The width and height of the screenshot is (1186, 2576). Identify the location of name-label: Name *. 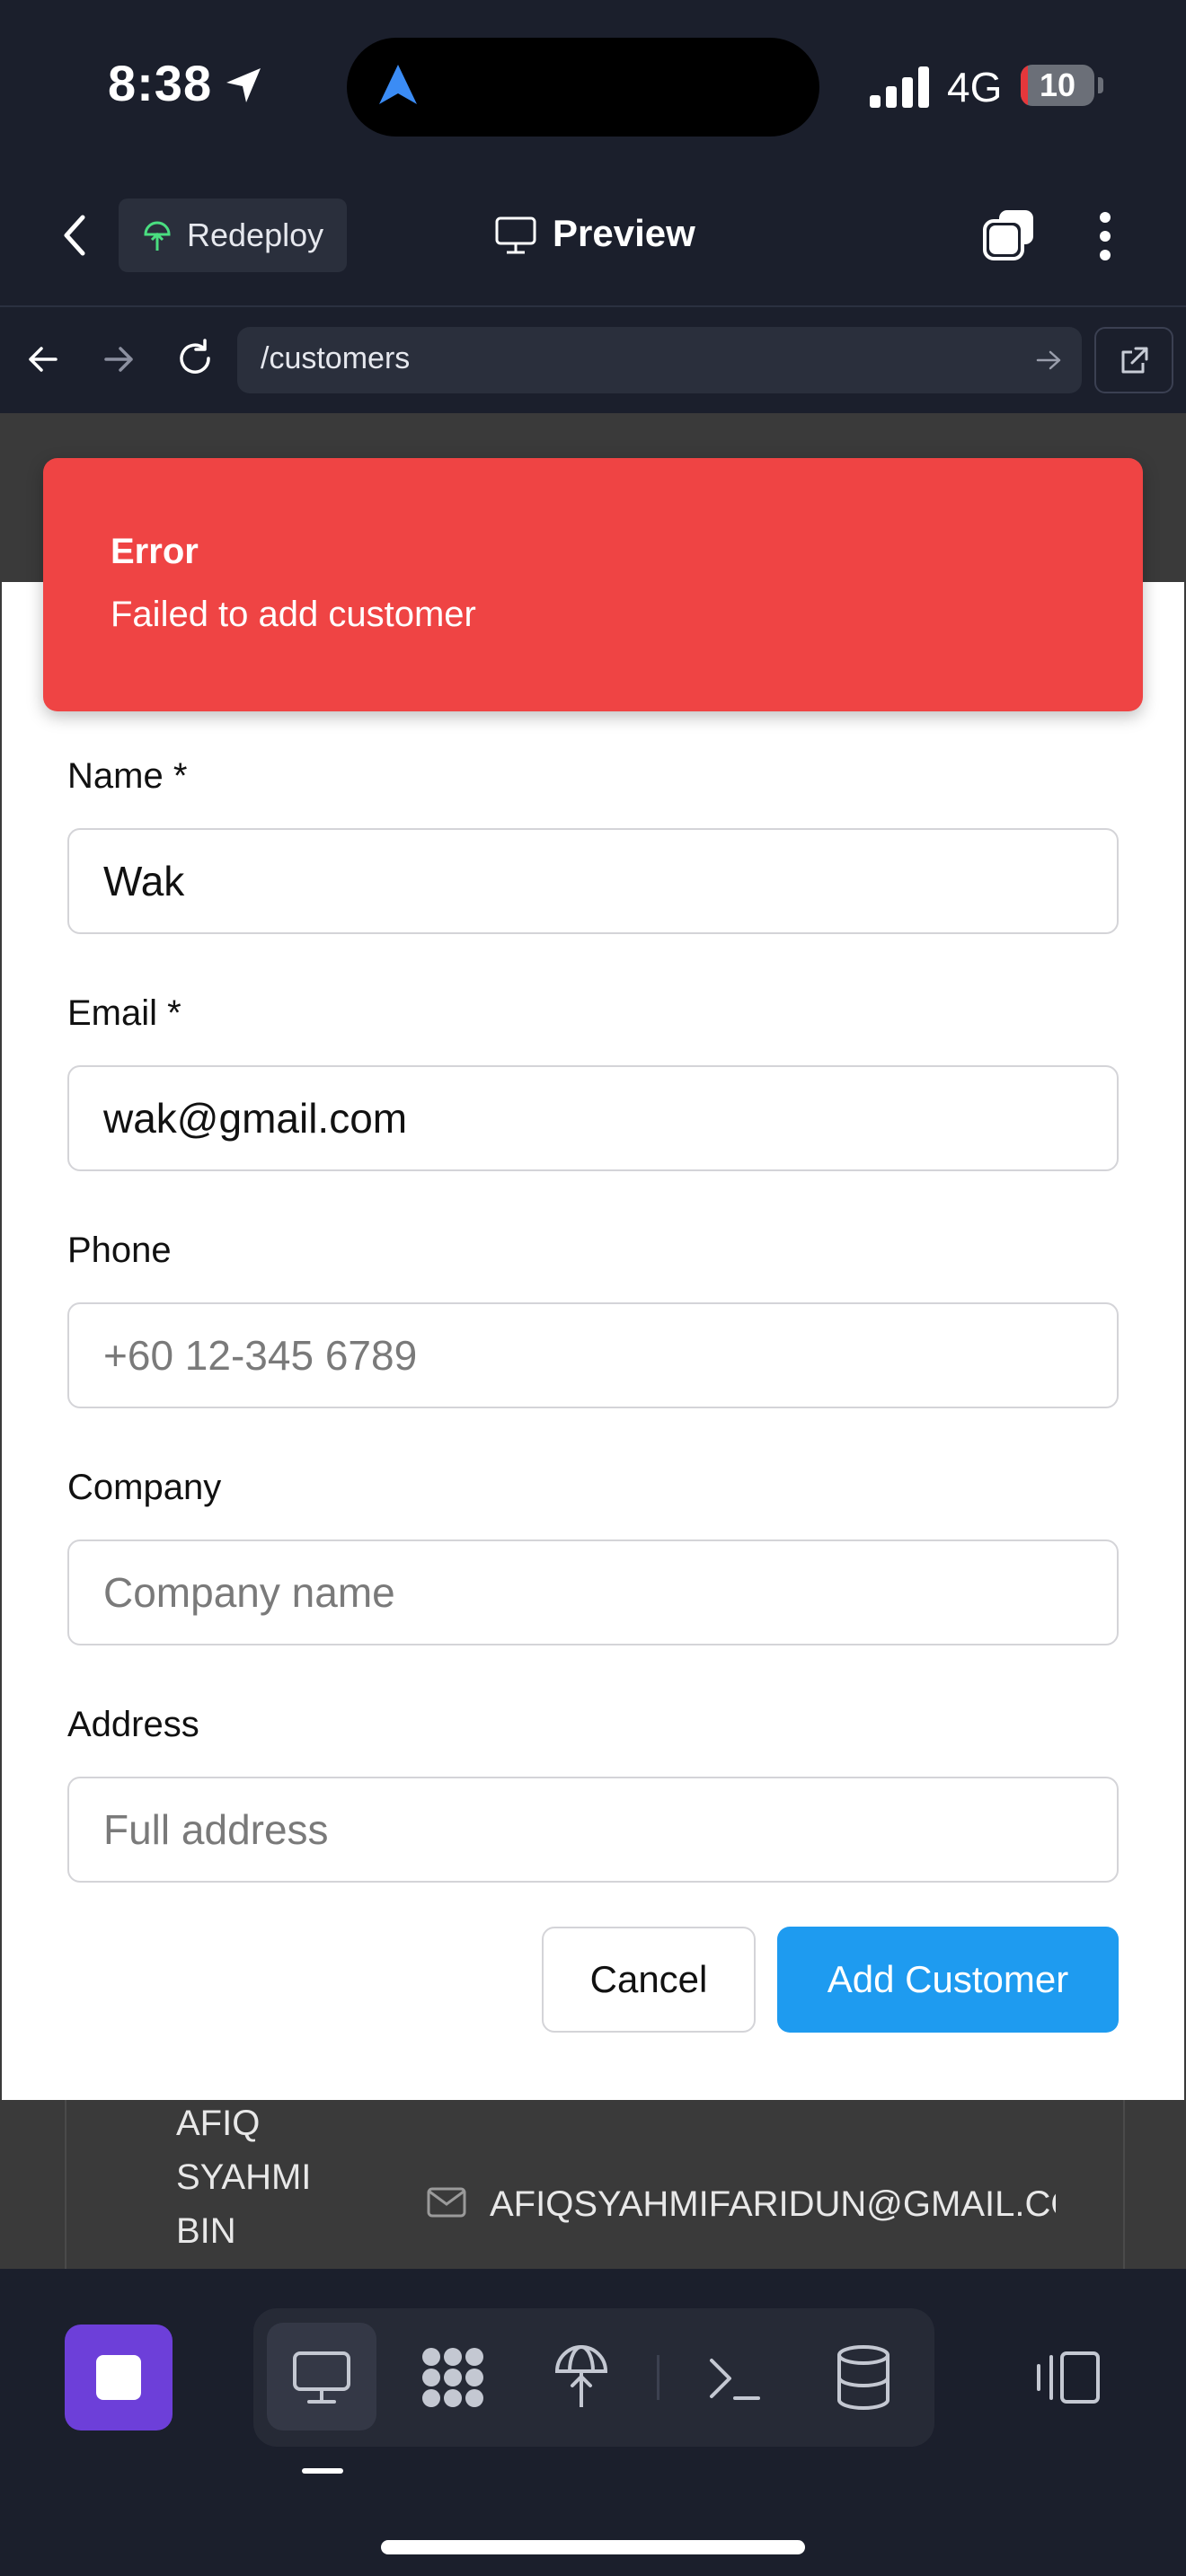
(127, 776).